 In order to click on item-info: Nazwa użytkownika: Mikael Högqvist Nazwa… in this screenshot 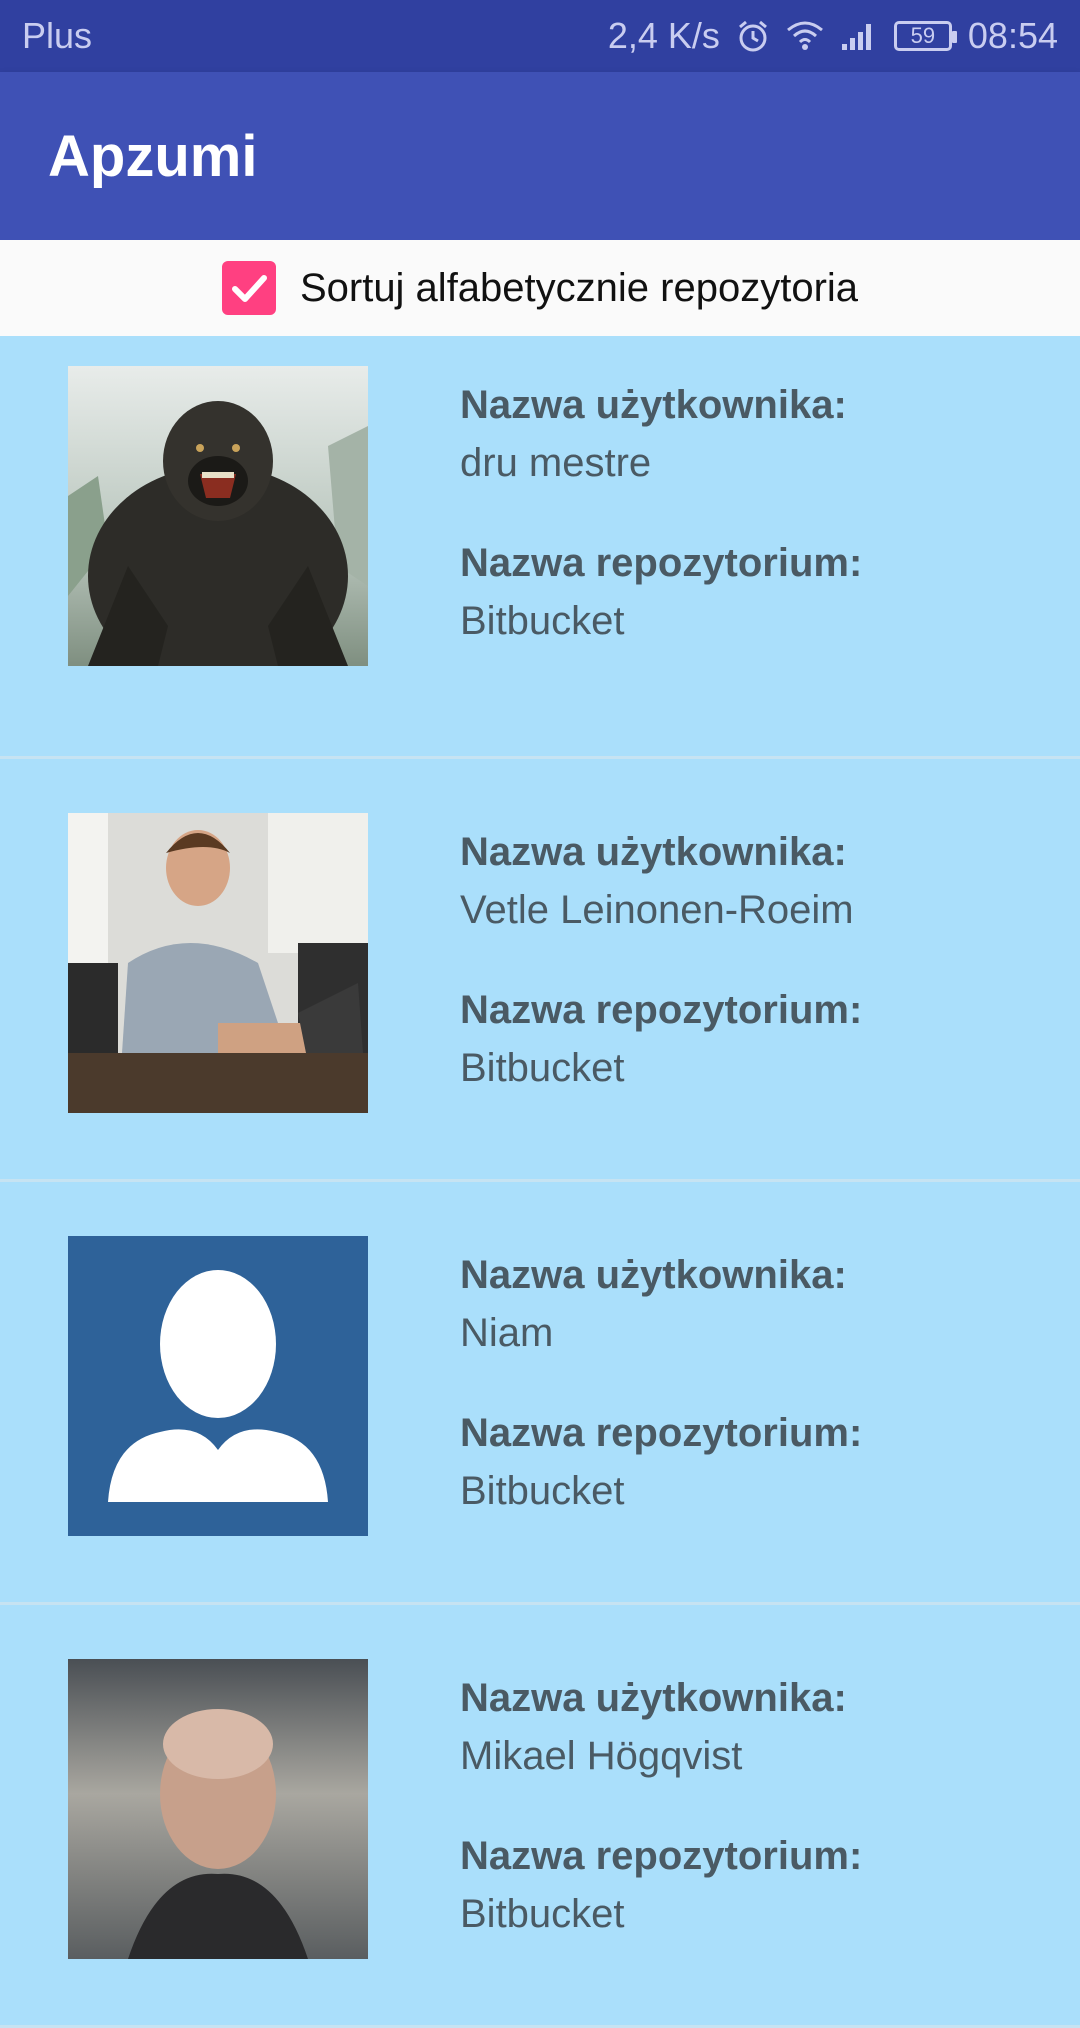, I will do `click(661, 1827)`.